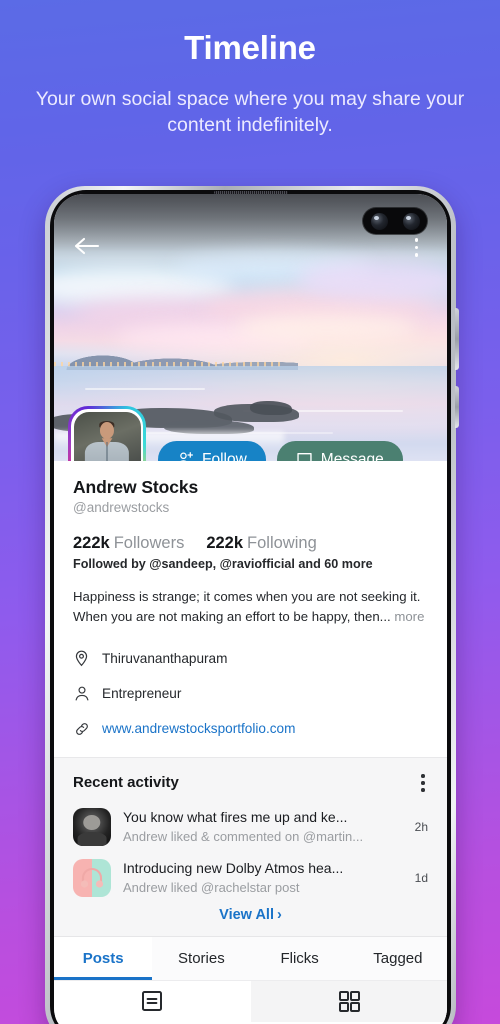 The width and height of the screenshot is (500, 1024). Describe the element at coordinates (457, 407) in the screenshot. I see `phone-power-button` at that location.